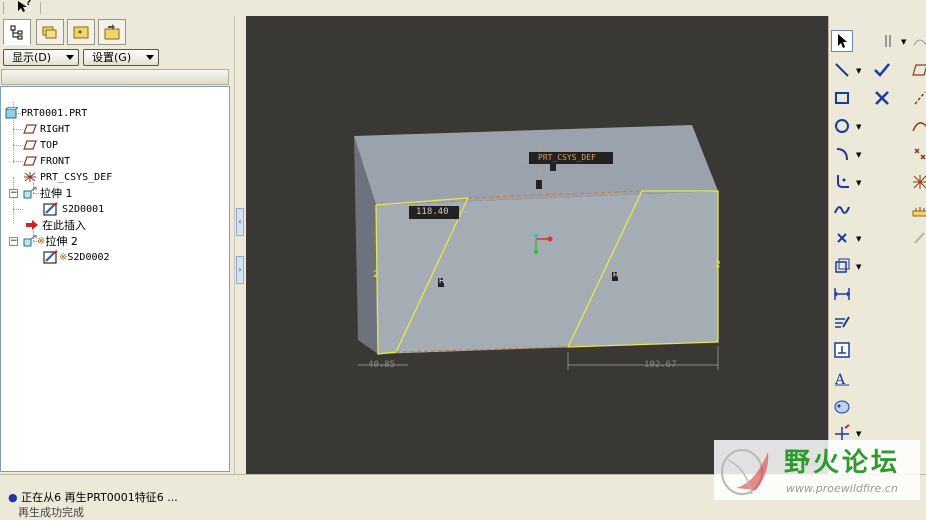 This screenshot has width=926, height=520. I want to click on dimension-tool, so click(842, 294).